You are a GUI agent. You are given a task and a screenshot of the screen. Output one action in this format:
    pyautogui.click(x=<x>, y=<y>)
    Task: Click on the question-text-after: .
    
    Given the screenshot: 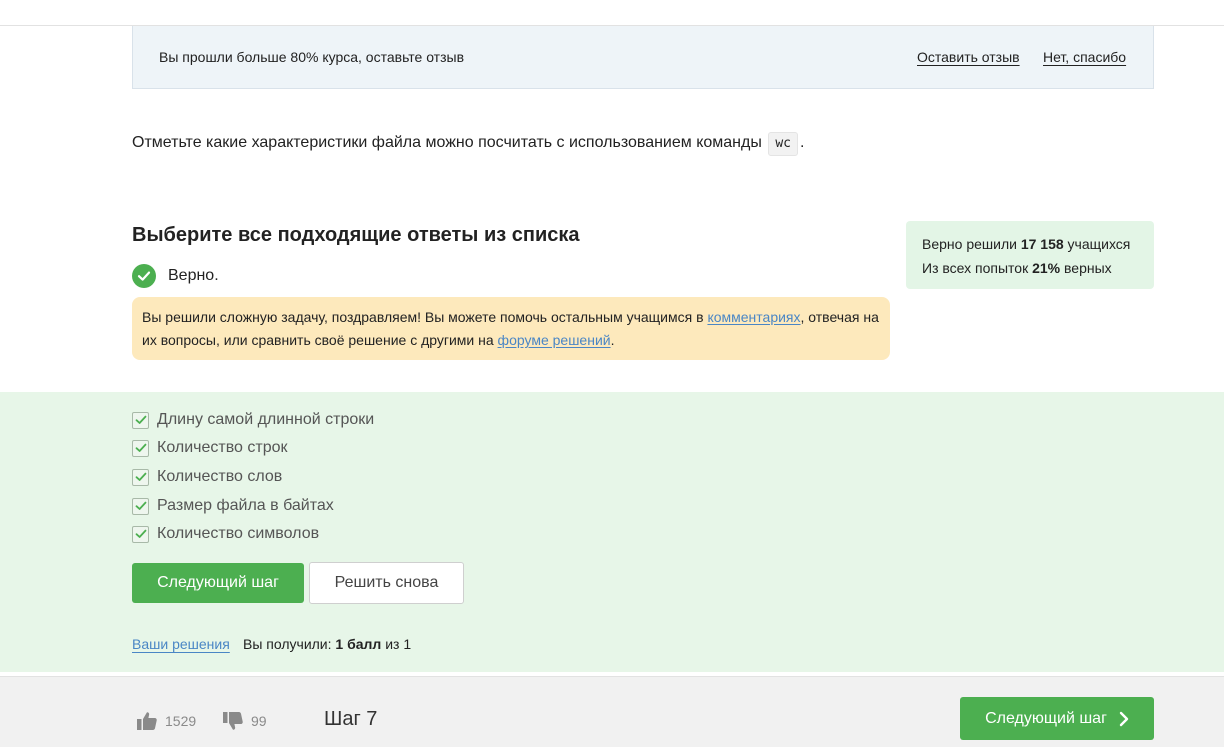 What is the action you would take?
    pyautogui.click(x=802, y=142)
    